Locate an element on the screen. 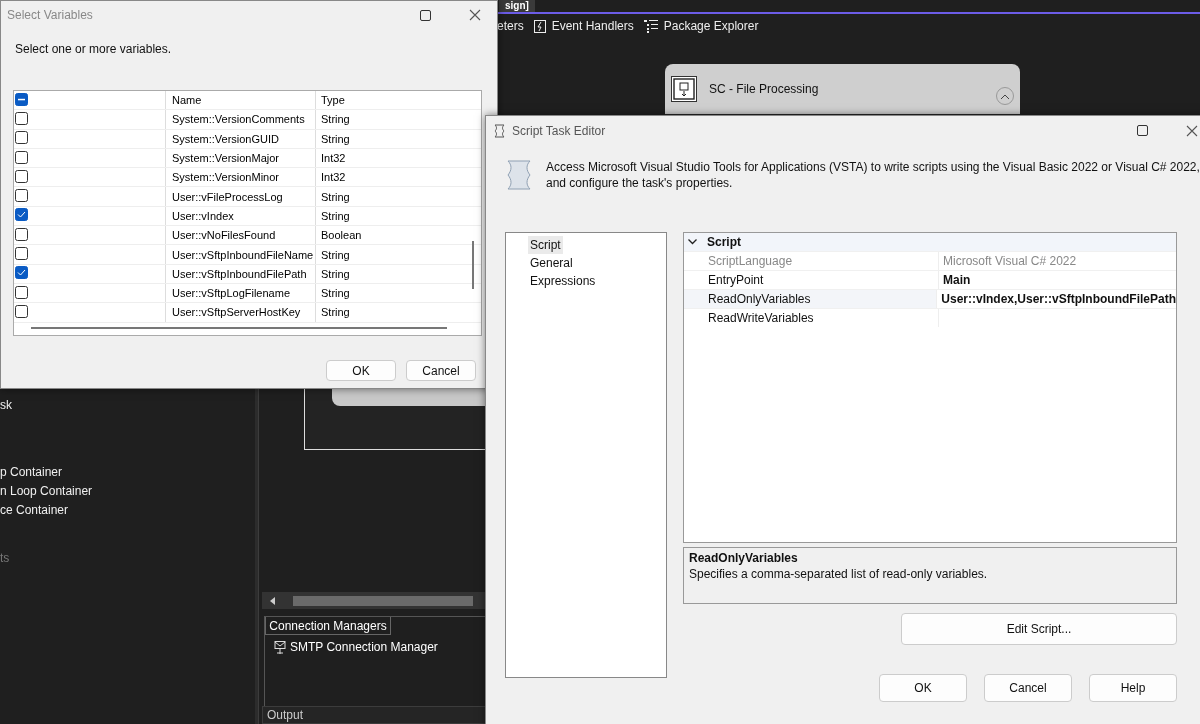 This screenshot has width=1200, height=724. help-text: Specifies a comma-separated list of read-only variables. is located at coordinates (839, 574).